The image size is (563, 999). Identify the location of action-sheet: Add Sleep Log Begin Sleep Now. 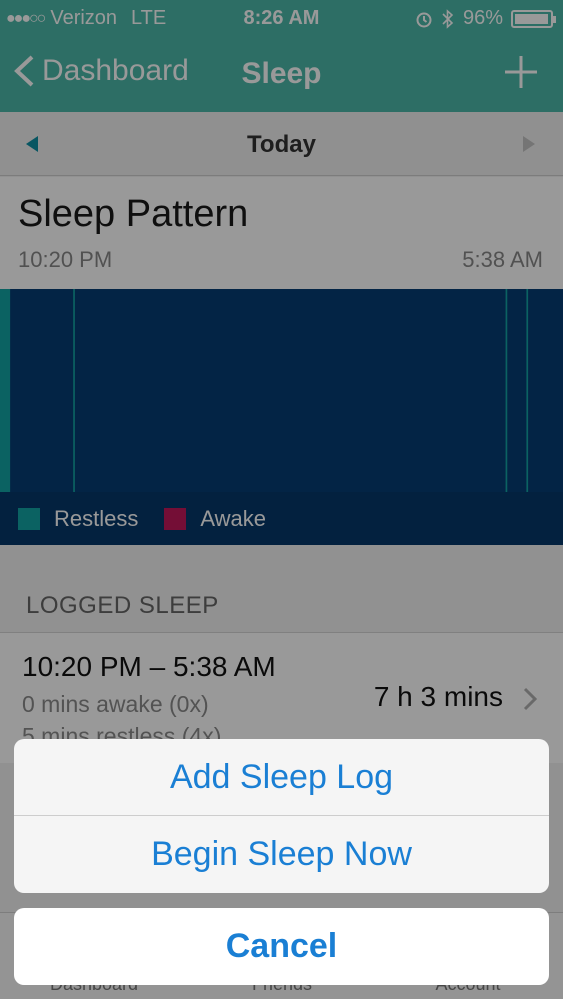
(281, 816).